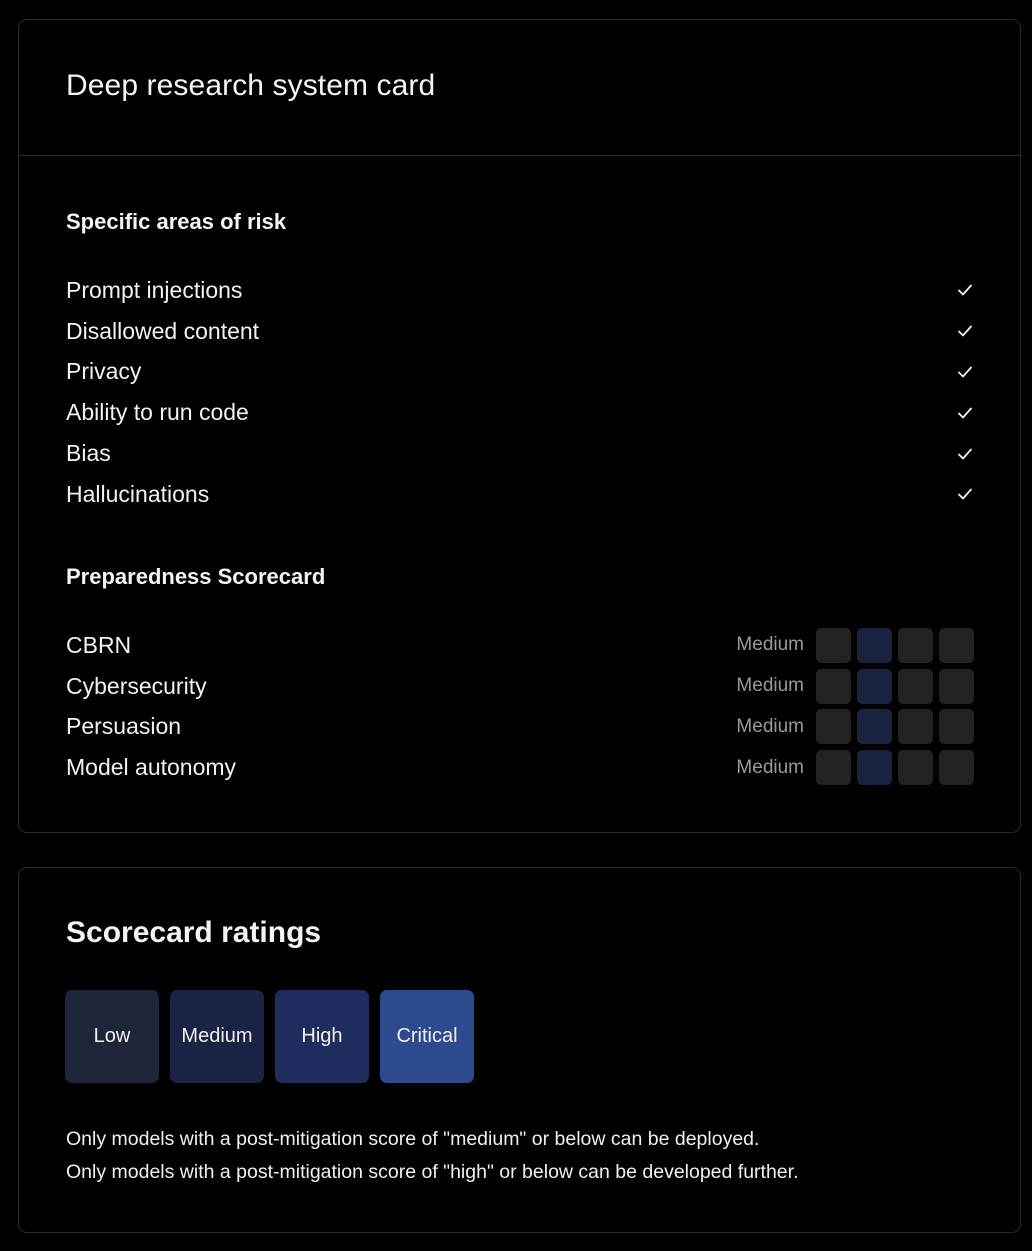 The width and height of the screenshot is (1032, 1251). What do you see at coordinates (154, 289) in the screenshot?
I see `risk-label: Prompt injections` at bounding box center [154, 289].